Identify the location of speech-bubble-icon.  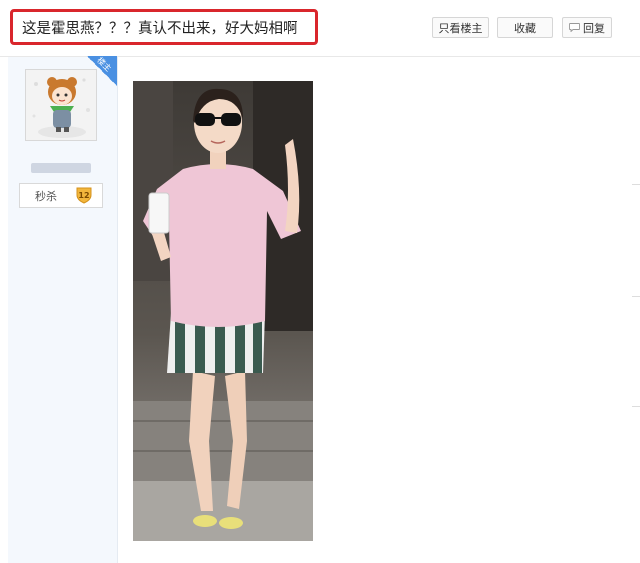
(574, 27).